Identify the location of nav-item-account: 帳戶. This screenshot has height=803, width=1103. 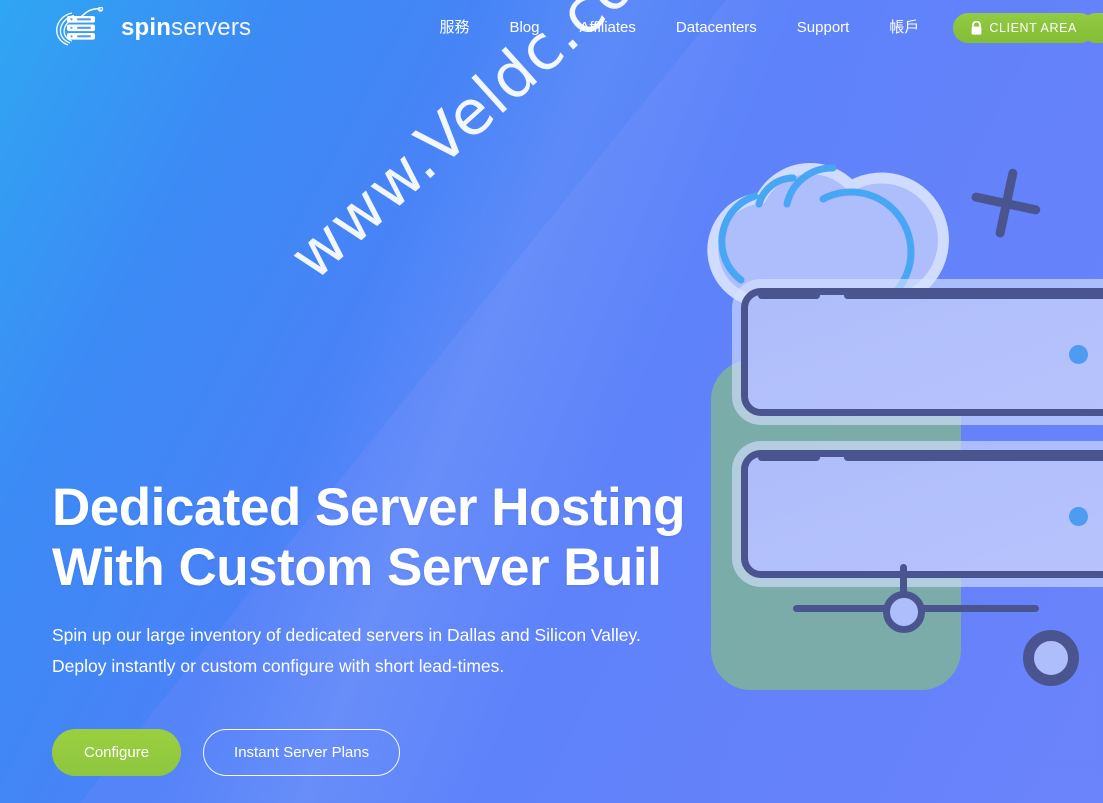
(904, 28).